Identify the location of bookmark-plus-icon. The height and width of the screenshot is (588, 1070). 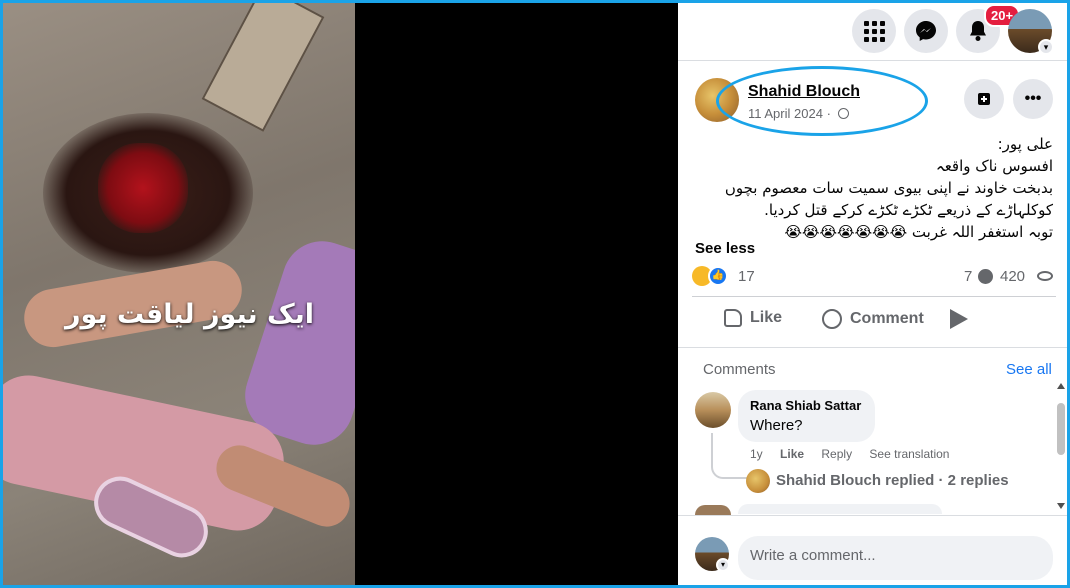
(984, 99).